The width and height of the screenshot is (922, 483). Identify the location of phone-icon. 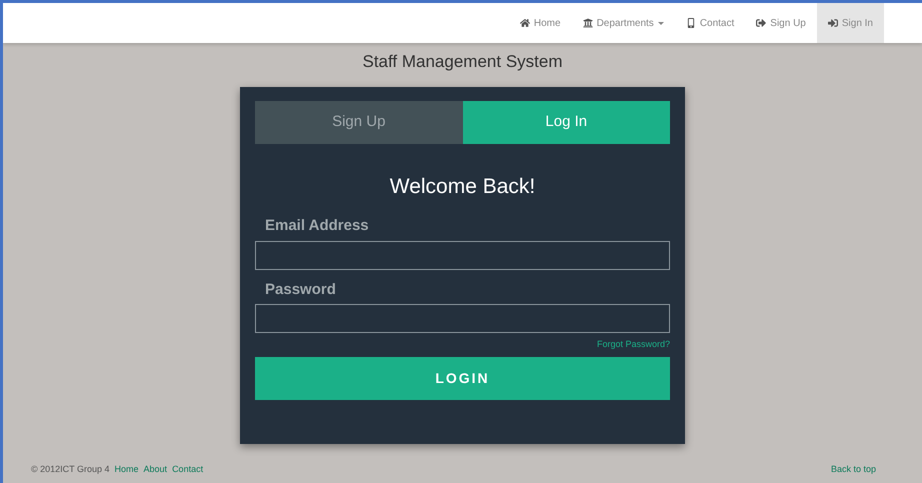
(691, 23).